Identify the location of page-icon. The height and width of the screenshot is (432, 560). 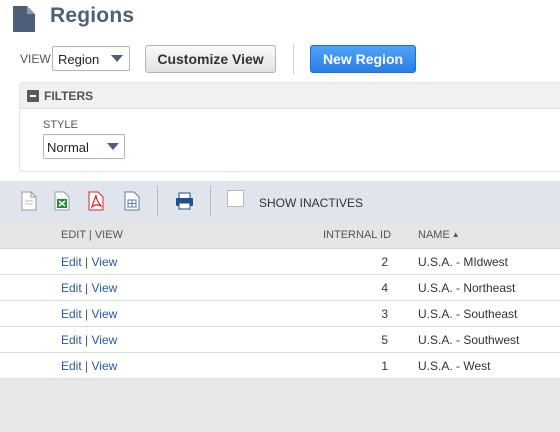
(24, 19).